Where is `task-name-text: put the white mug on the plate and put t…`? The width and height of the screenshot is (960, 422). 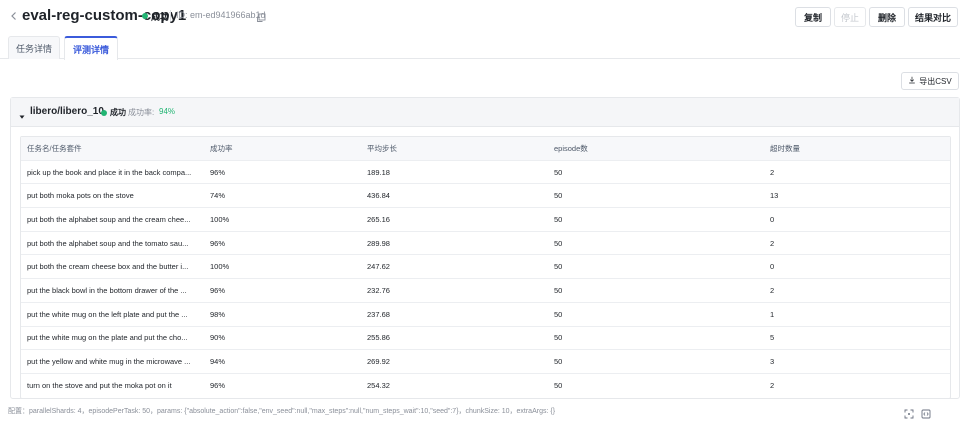 task-name-text: put the white mug on the plate and put t… is located at coordinates (107, 338).